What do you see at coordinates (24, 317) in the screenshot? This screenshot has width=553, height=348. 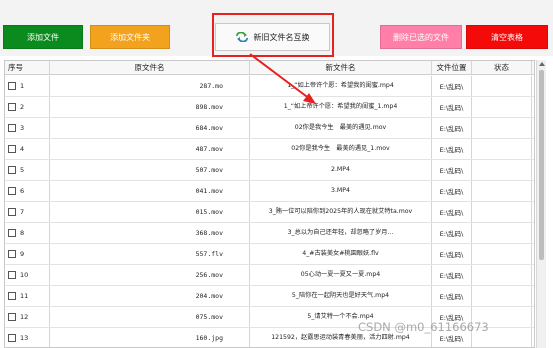 I see `row-index: 12` at bounding box center [24, 317].